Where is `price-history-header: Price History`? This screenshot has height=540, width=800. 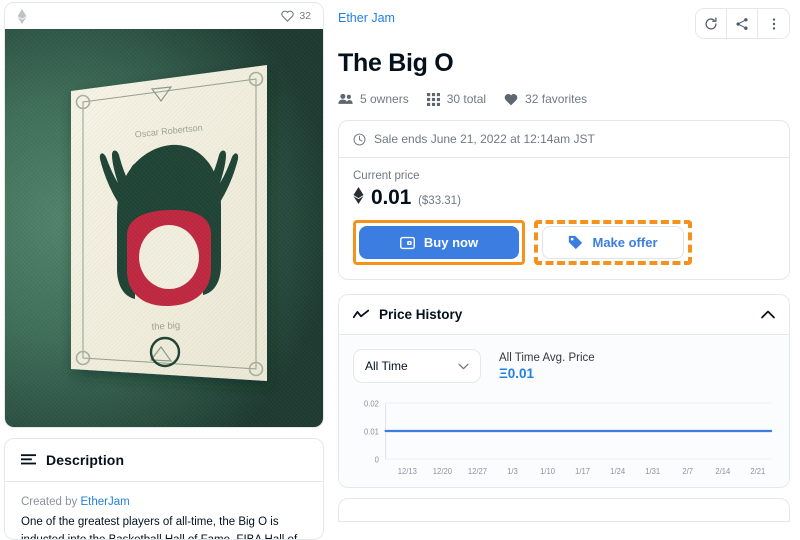
price-history-header: Price History is located at coordinates (564, 315).